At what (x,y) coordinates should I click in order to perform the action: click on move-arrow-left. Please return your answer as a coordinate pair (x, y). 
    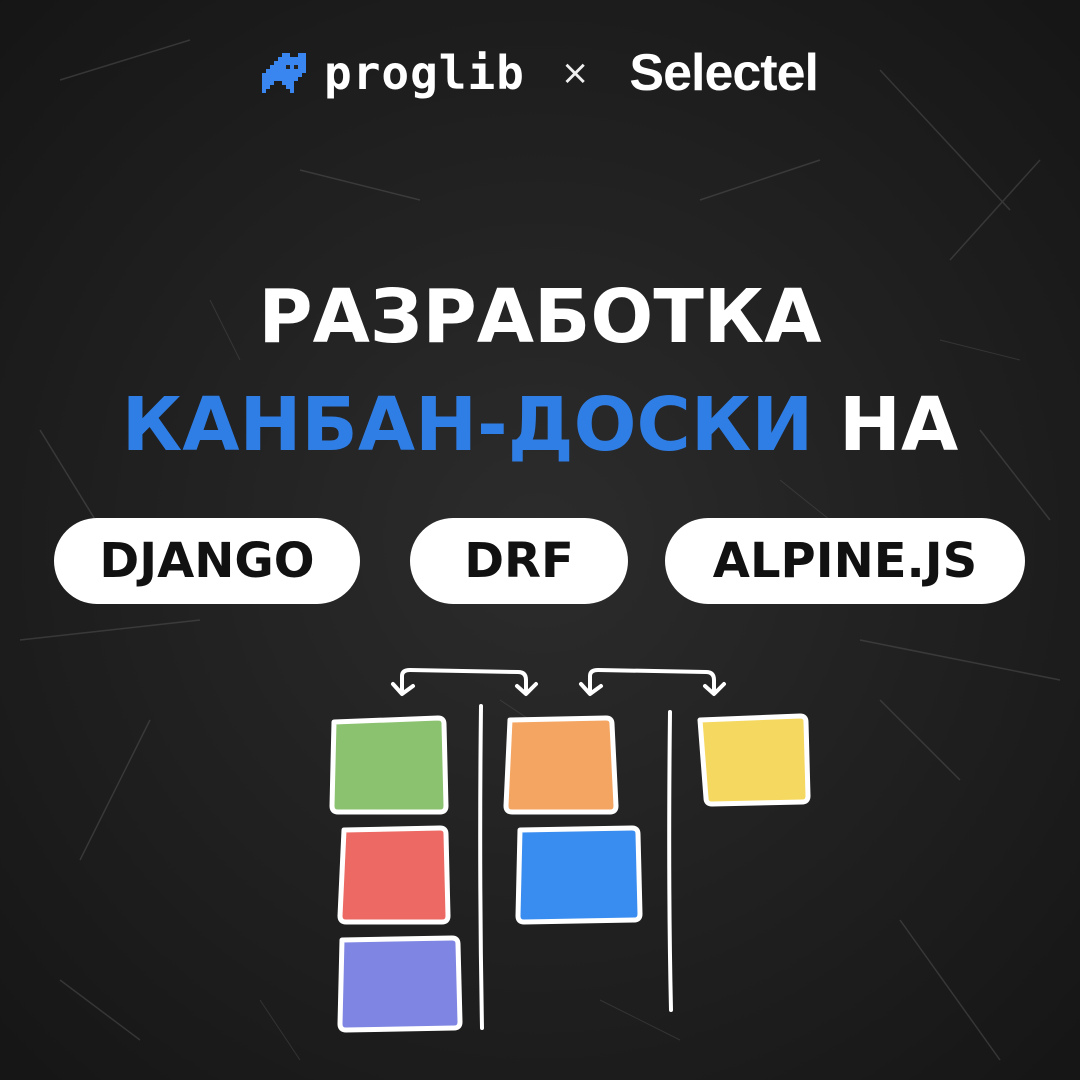
    Looking at the image, I should click on (464, 680).